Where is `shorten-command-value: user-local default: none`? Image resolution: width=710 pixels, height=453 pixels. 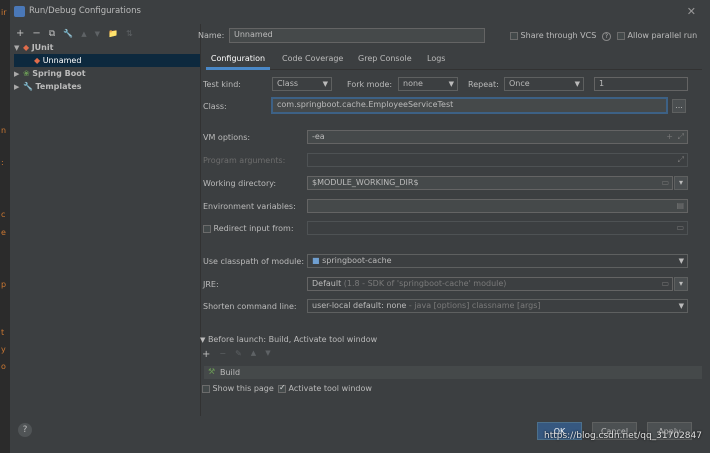 shorten-command-value: user-local default: none is located at coordinates (359, 305).